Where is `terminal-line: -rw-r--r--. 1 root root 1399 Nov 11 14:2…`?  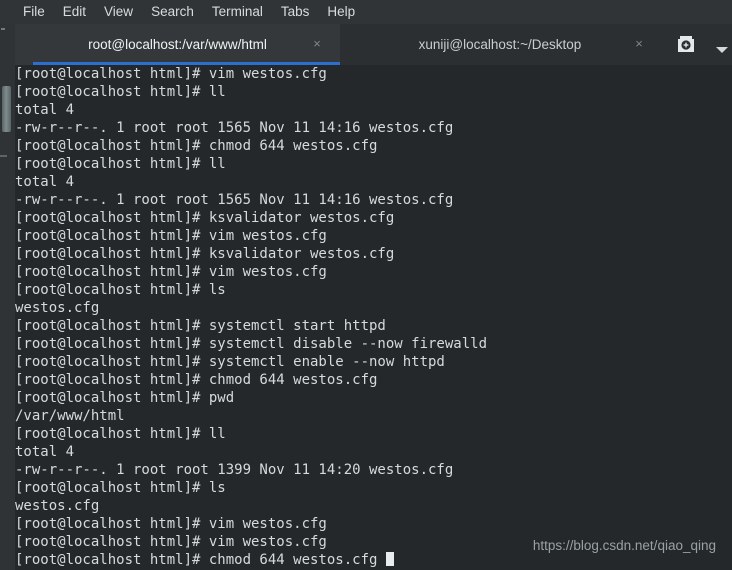
terminal-line: -rw-r--r--. 1 root root 1399 Nov 11 14:2… is located at coordinates (234, 470).